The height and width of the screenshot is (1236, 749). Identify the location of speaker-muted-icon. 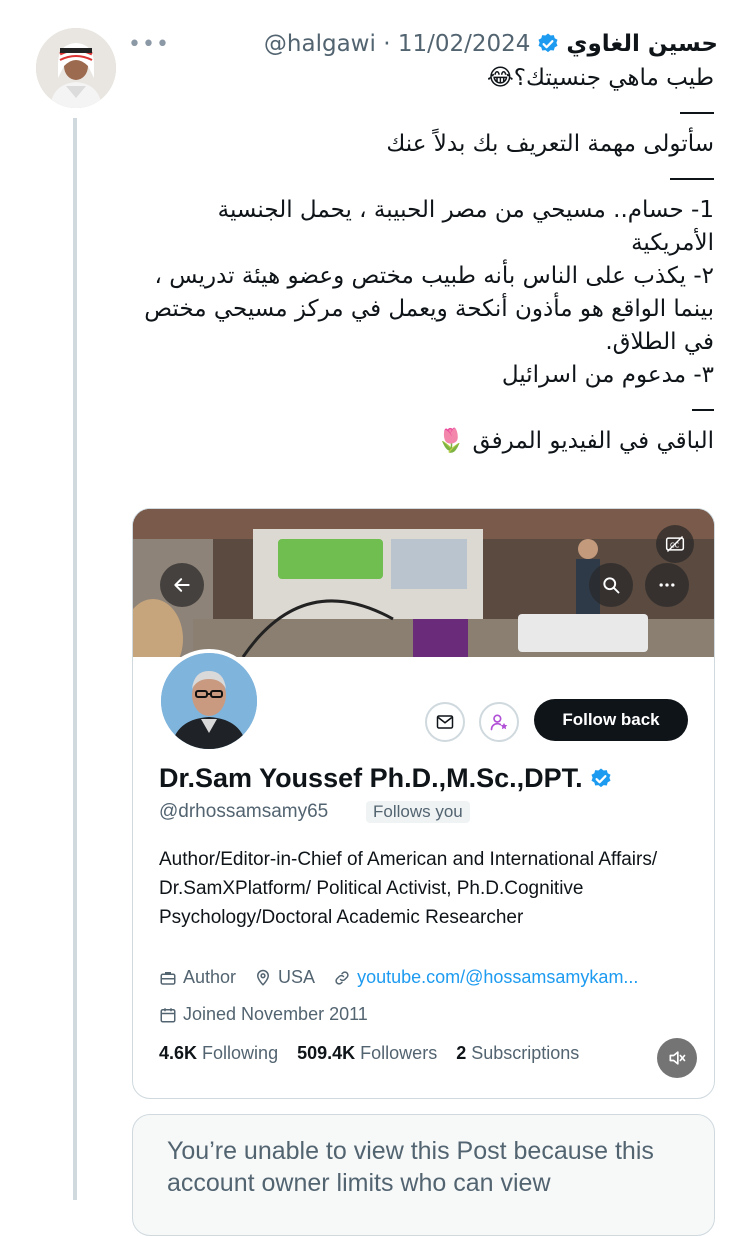
(677, 1058).